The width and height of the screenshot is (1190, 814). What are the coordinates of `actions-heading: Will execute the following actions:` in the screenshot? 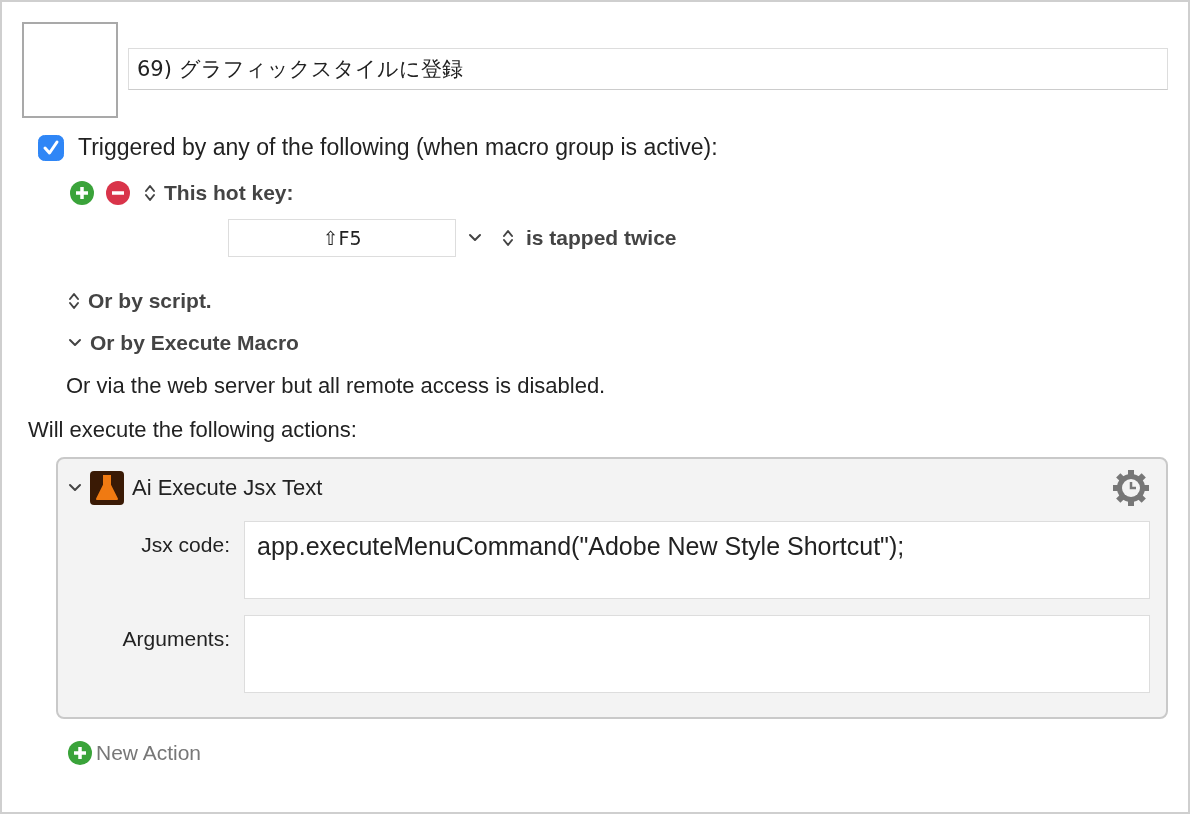 It's located at (193, 430).